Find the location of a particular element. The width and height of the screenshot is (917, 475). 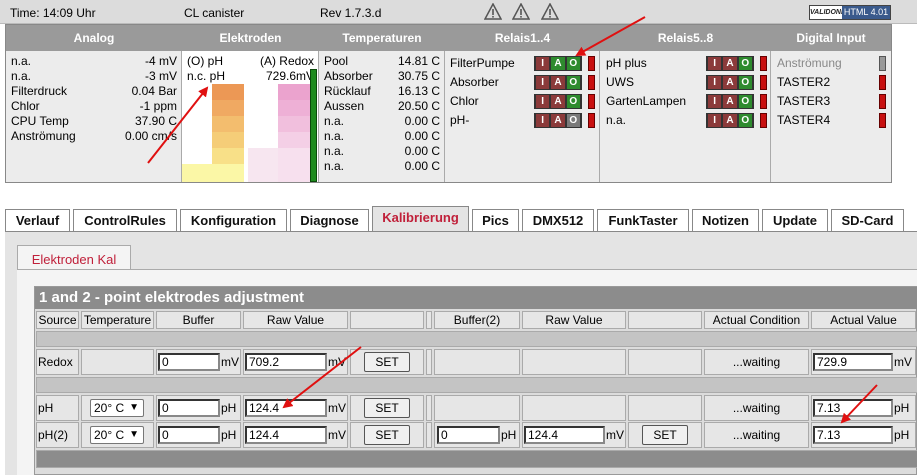

ph-gauge-segment is located at coordinates (213, 173).